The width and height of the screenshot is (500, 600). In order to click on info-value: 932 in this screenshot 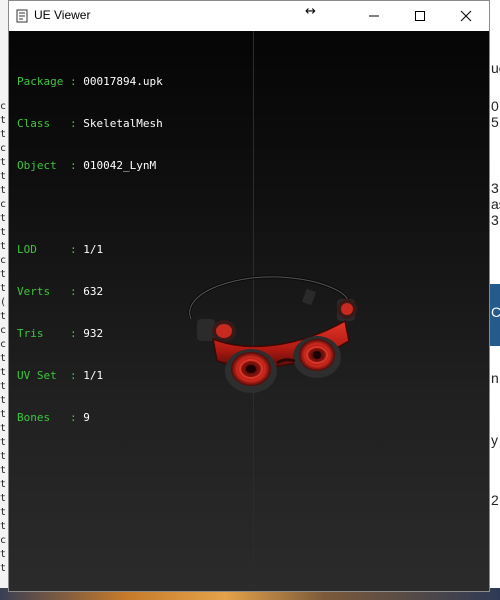, I will do `click(93, 333)`.